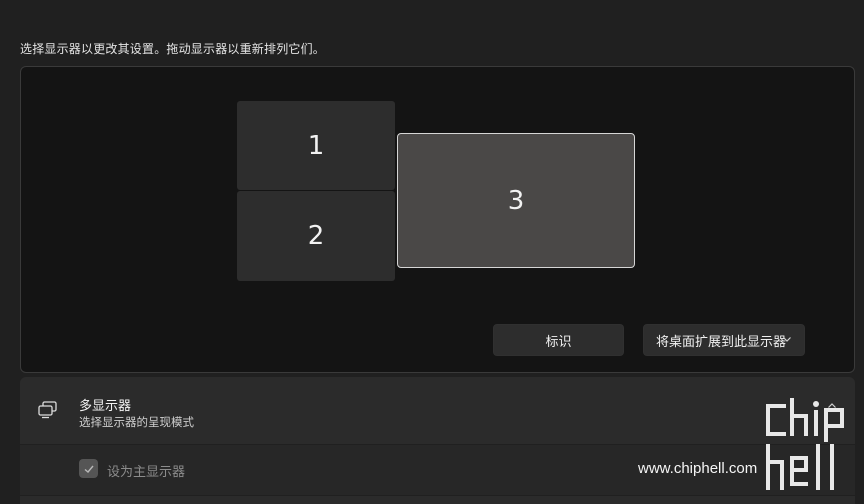 This screenshot has width=864, height=504. I want to click on primary-display-checkbox, so click(88, 468).